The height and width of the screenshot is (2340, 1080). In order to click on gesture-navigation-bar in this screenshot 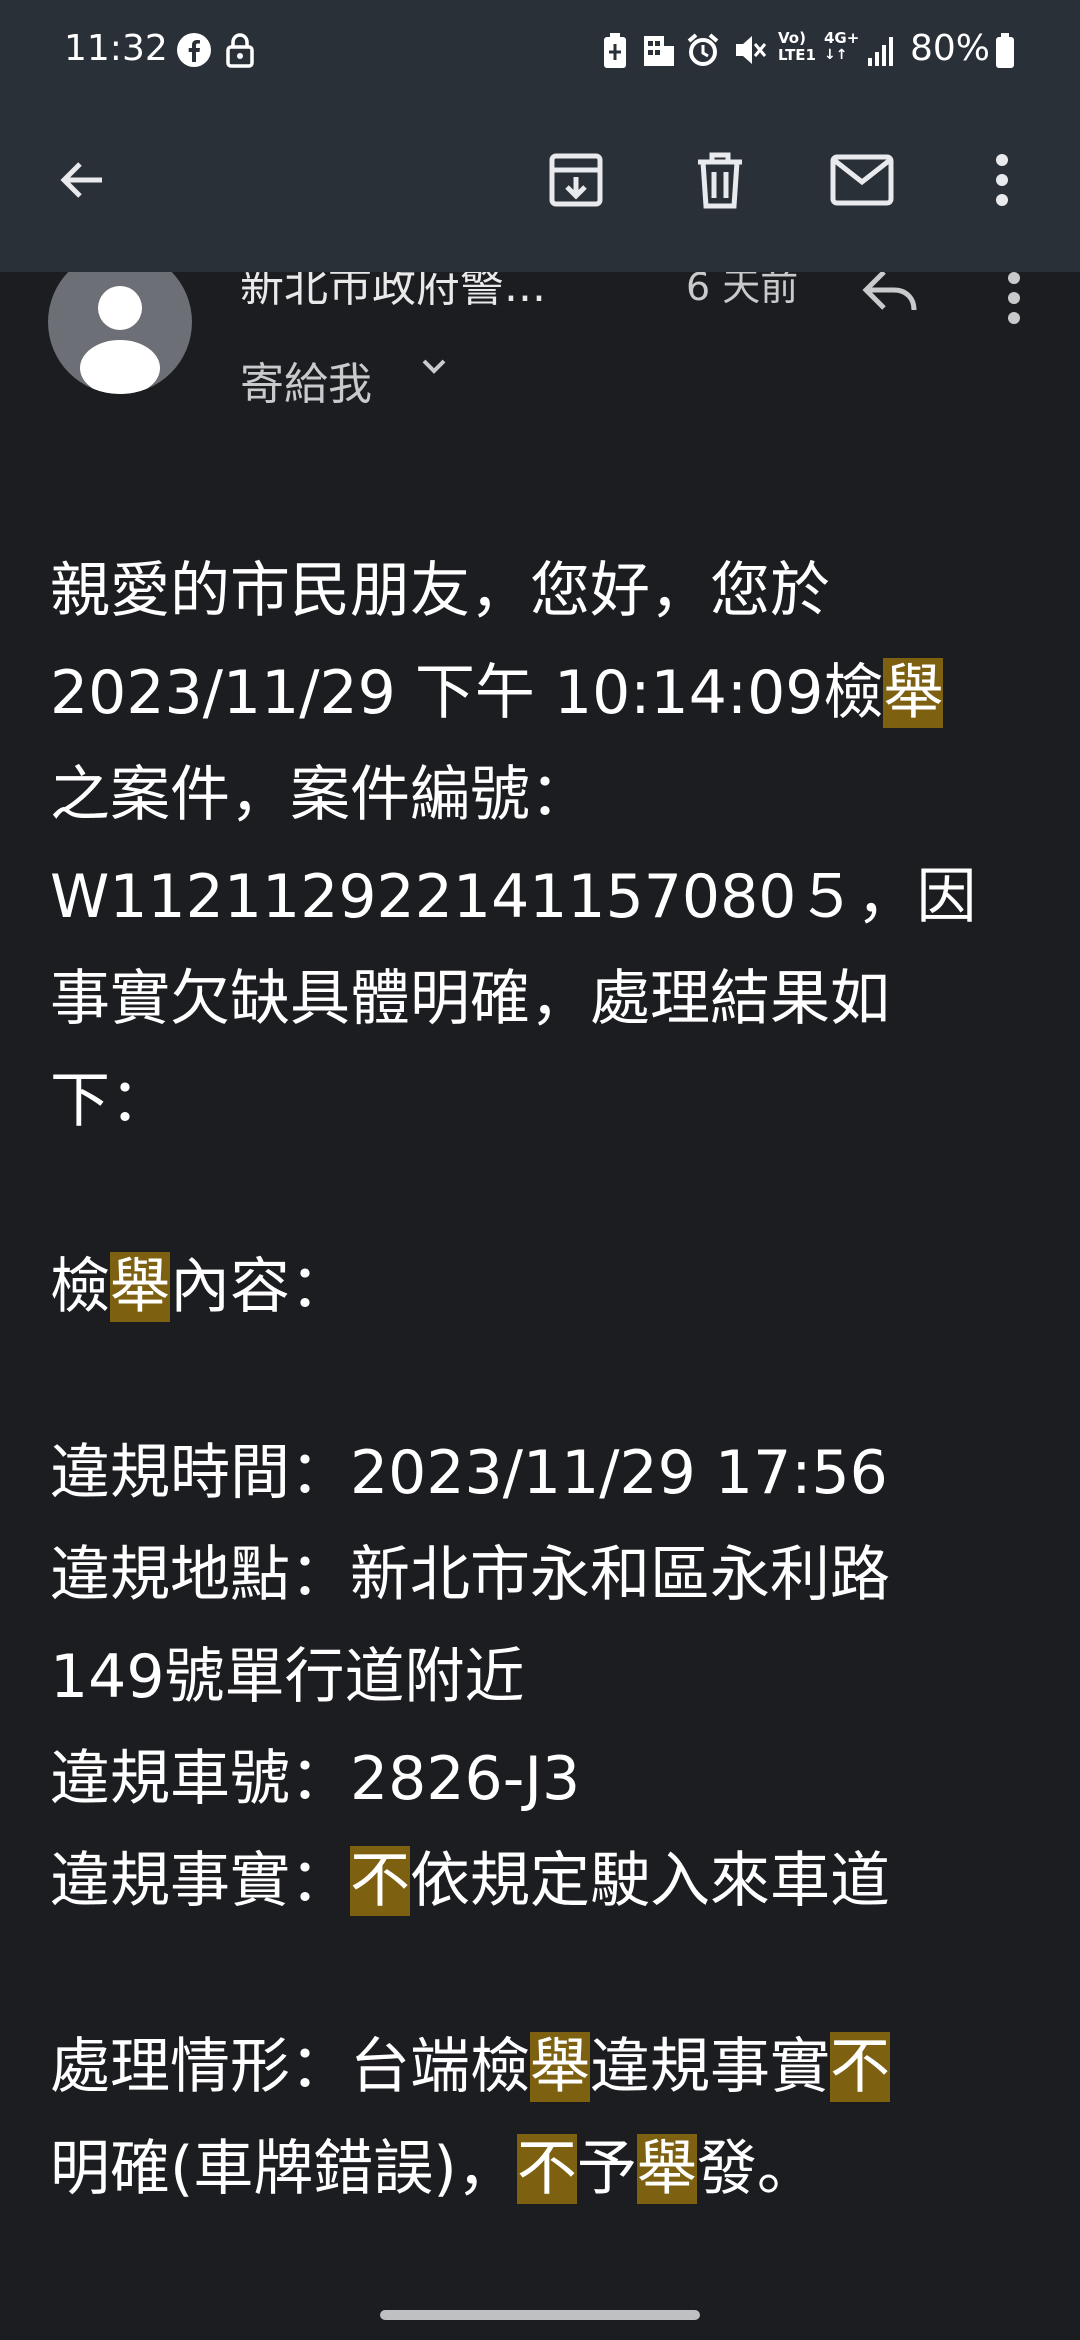, I will do `click(540, 2315)`.